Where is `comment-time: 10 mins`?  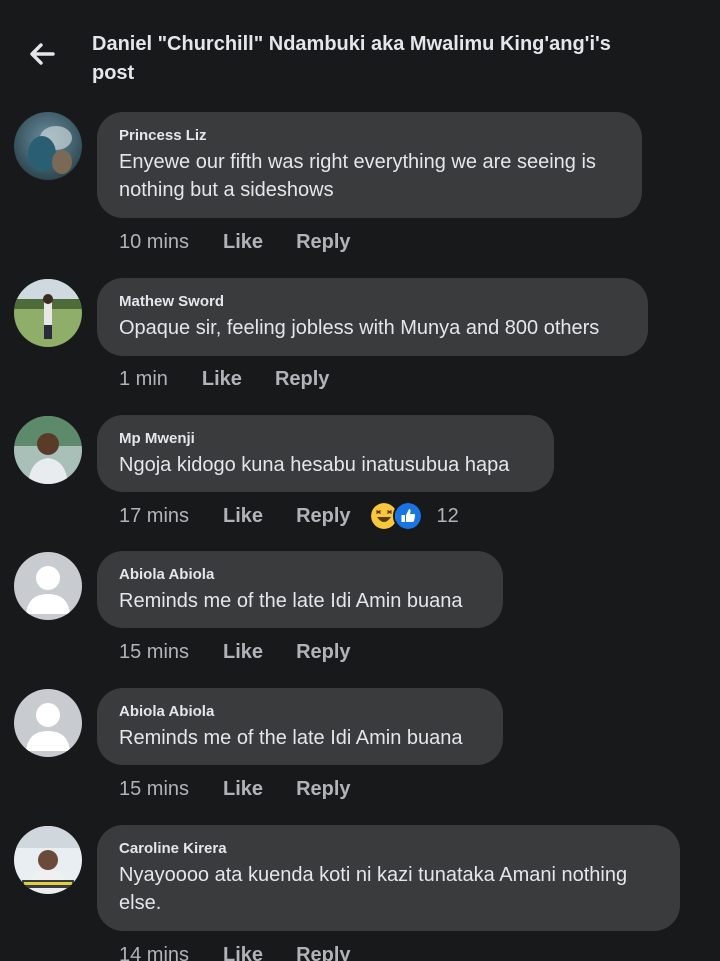 comment-time: 10 mins is located at coordinates (154, 242).